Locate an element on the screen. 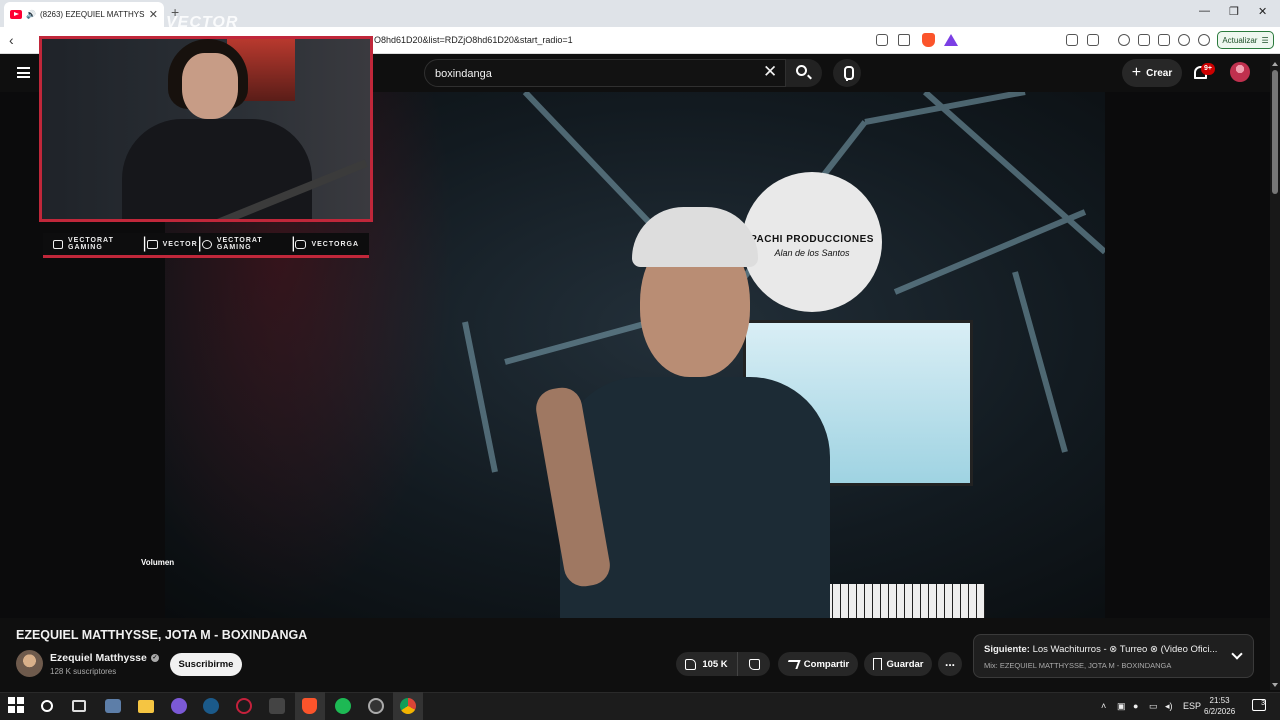  game-launcher-icon is located at coordinates (277, 706).